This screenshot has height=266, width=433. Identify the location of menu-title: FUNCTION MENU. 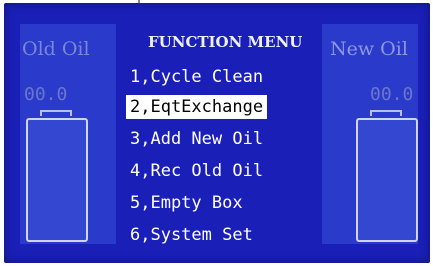
(225, 42).